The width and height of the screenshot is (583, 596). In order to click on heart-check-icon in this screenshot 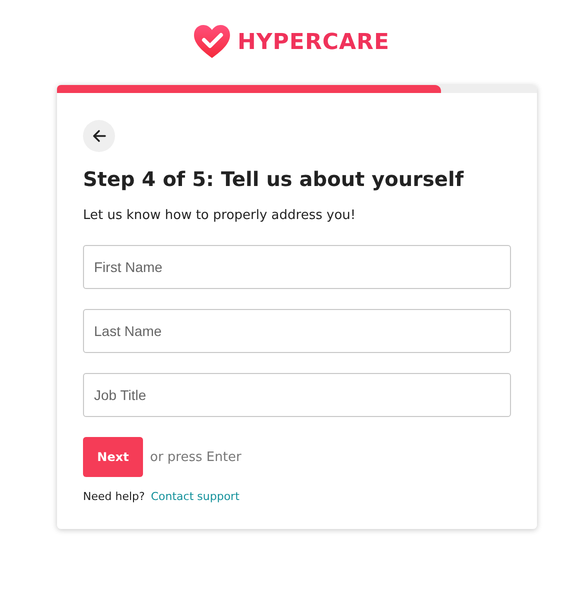, I will do `click(212, 42)`.